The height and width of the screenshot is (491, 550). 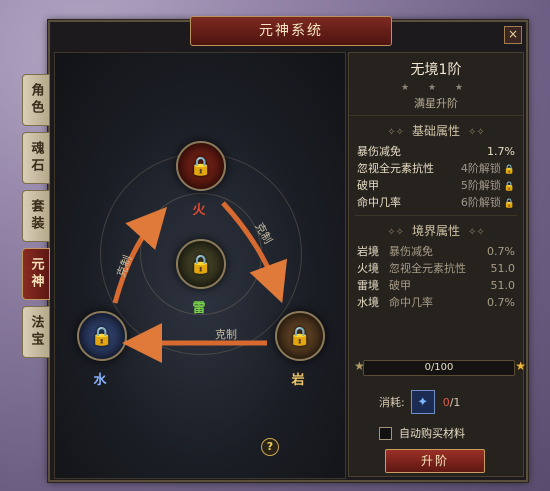 I want to click on realm-attr-row: 岩境 暴伤减免 0.7%, so click(x=436, y=251).